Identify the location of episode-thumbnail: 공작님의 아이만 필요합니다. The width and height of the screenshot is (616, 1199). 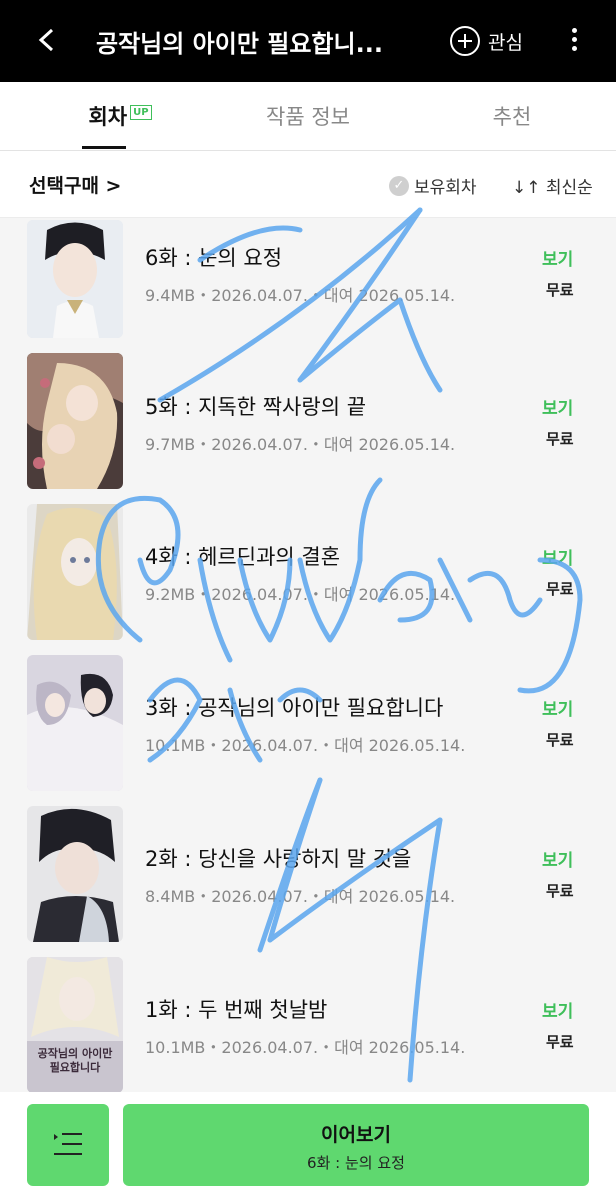
(75, 1024).